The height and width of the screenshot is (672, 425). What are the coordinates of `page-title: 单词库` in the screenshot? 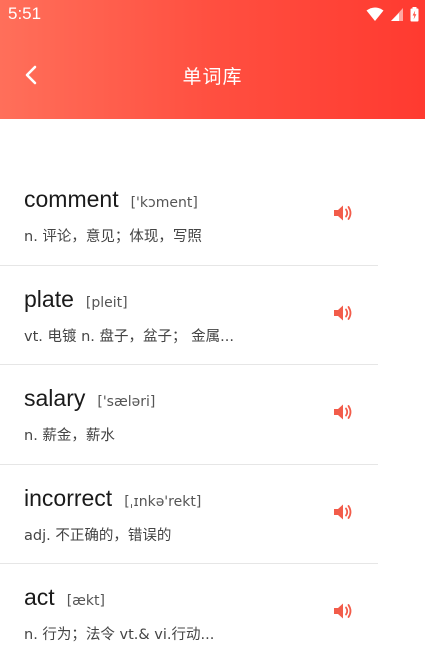 It's located at (212, 77).